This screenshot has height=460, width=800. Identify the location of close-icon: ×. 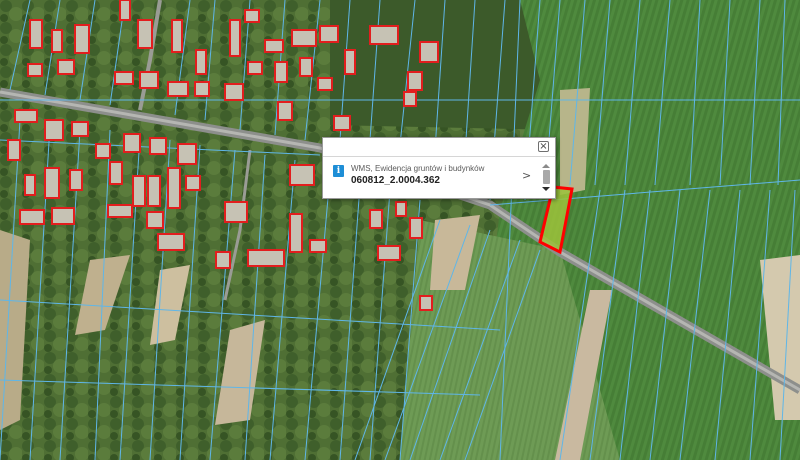
(543, 146).